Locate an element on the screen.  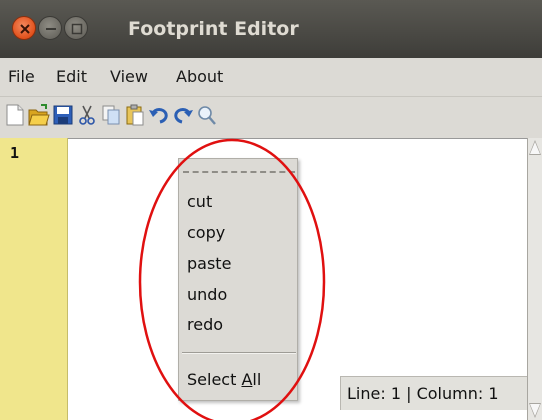
redo-icon is located at coordinates (183, 115).